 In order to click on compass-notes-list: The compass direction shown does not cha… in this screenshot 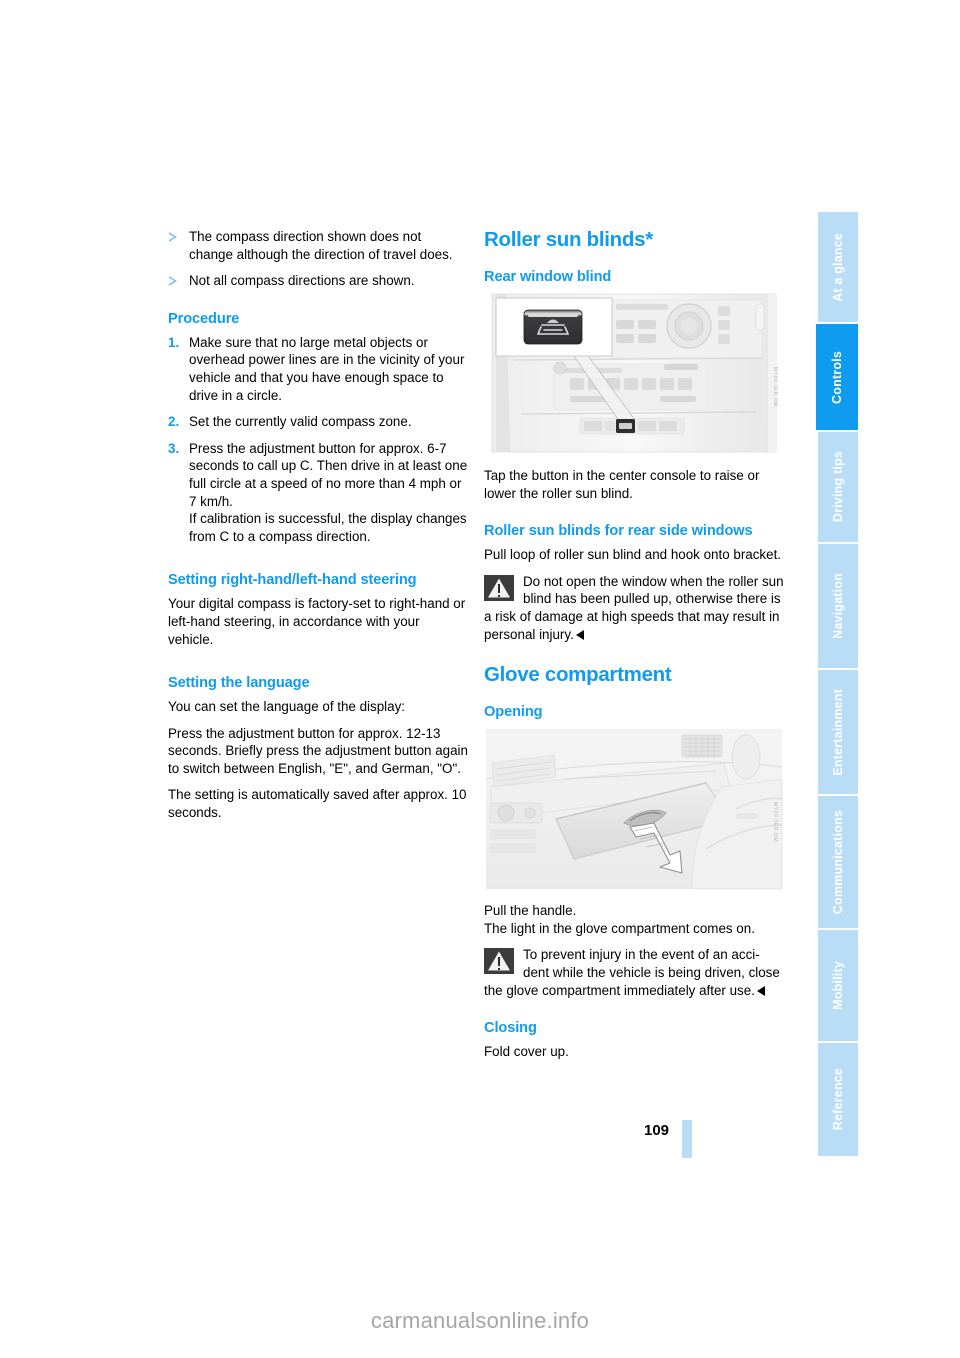, I will do `click(318, 259)`.